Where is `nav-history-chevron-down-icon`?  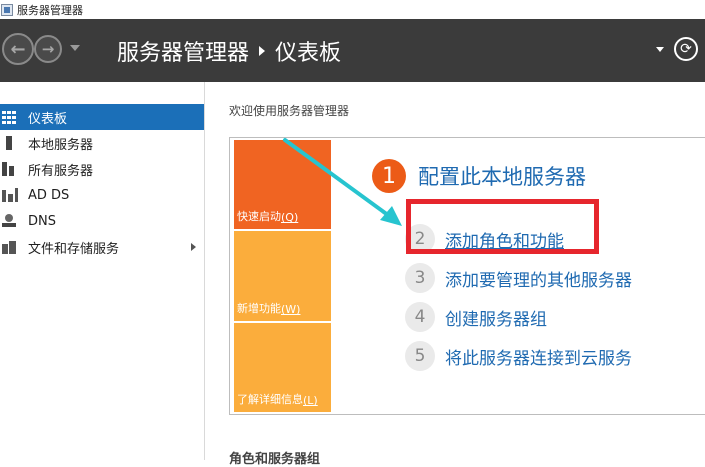 nav-history-chevron-down-icon is located at coordinates (75, 48).